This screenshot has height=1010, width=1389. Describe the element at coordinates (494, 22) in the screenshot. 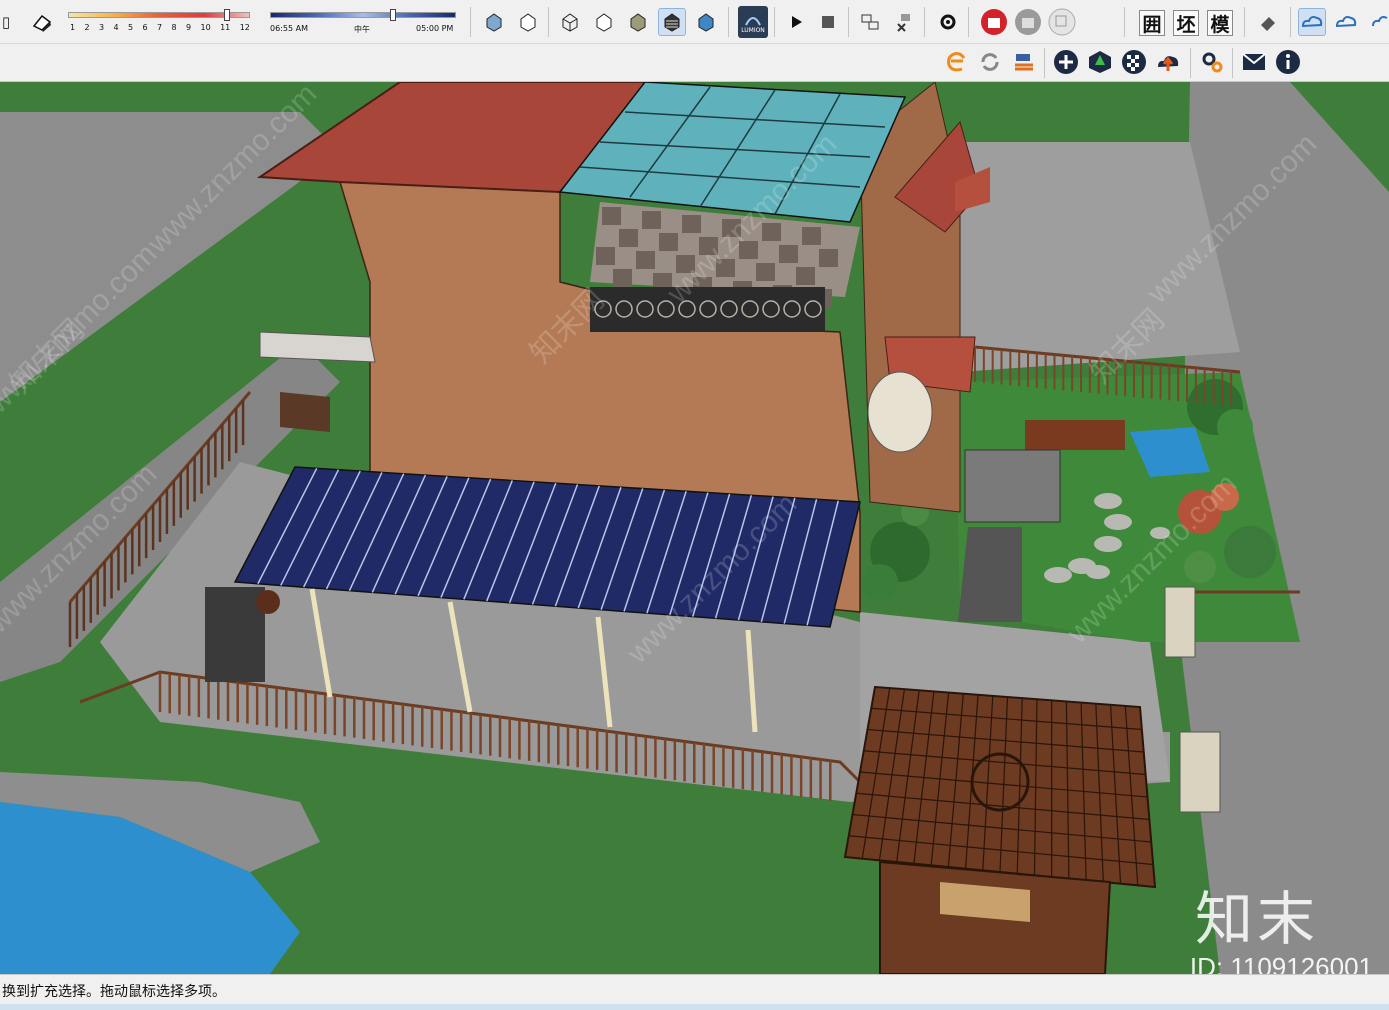

I see `xray-icon` at that location.